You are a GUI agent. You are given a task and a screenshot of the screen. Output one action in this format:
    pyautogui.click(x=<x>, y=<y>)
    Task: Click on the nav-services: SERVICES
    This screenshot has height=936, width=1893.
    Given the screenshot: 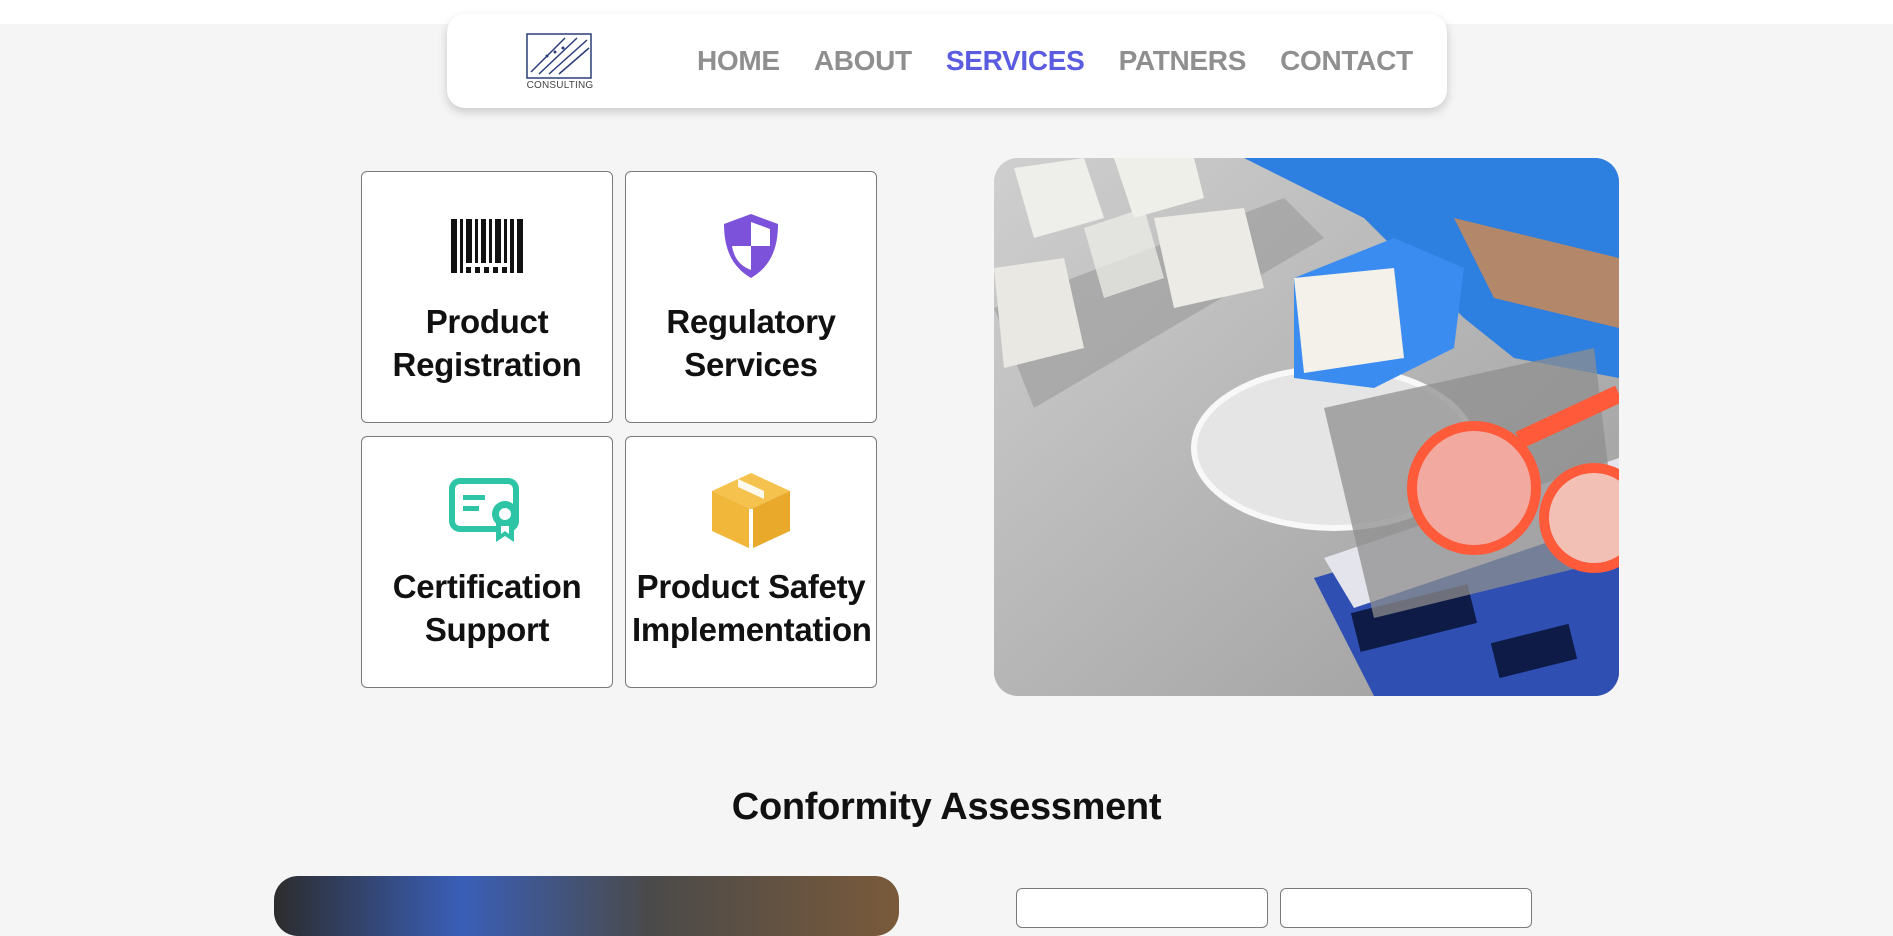 What is the action you would take?
    pyautogui.click(x=1015, y=61)
    